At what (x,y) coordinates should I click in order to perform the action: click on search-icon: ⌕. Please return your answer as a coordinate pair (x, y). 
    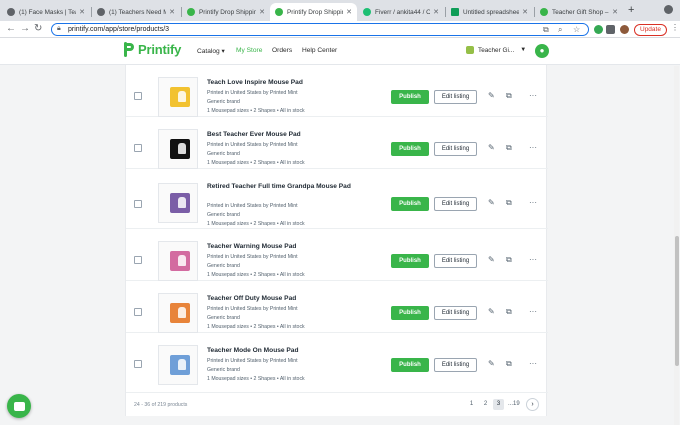
    Looking at the image, I should click on (560, 30).